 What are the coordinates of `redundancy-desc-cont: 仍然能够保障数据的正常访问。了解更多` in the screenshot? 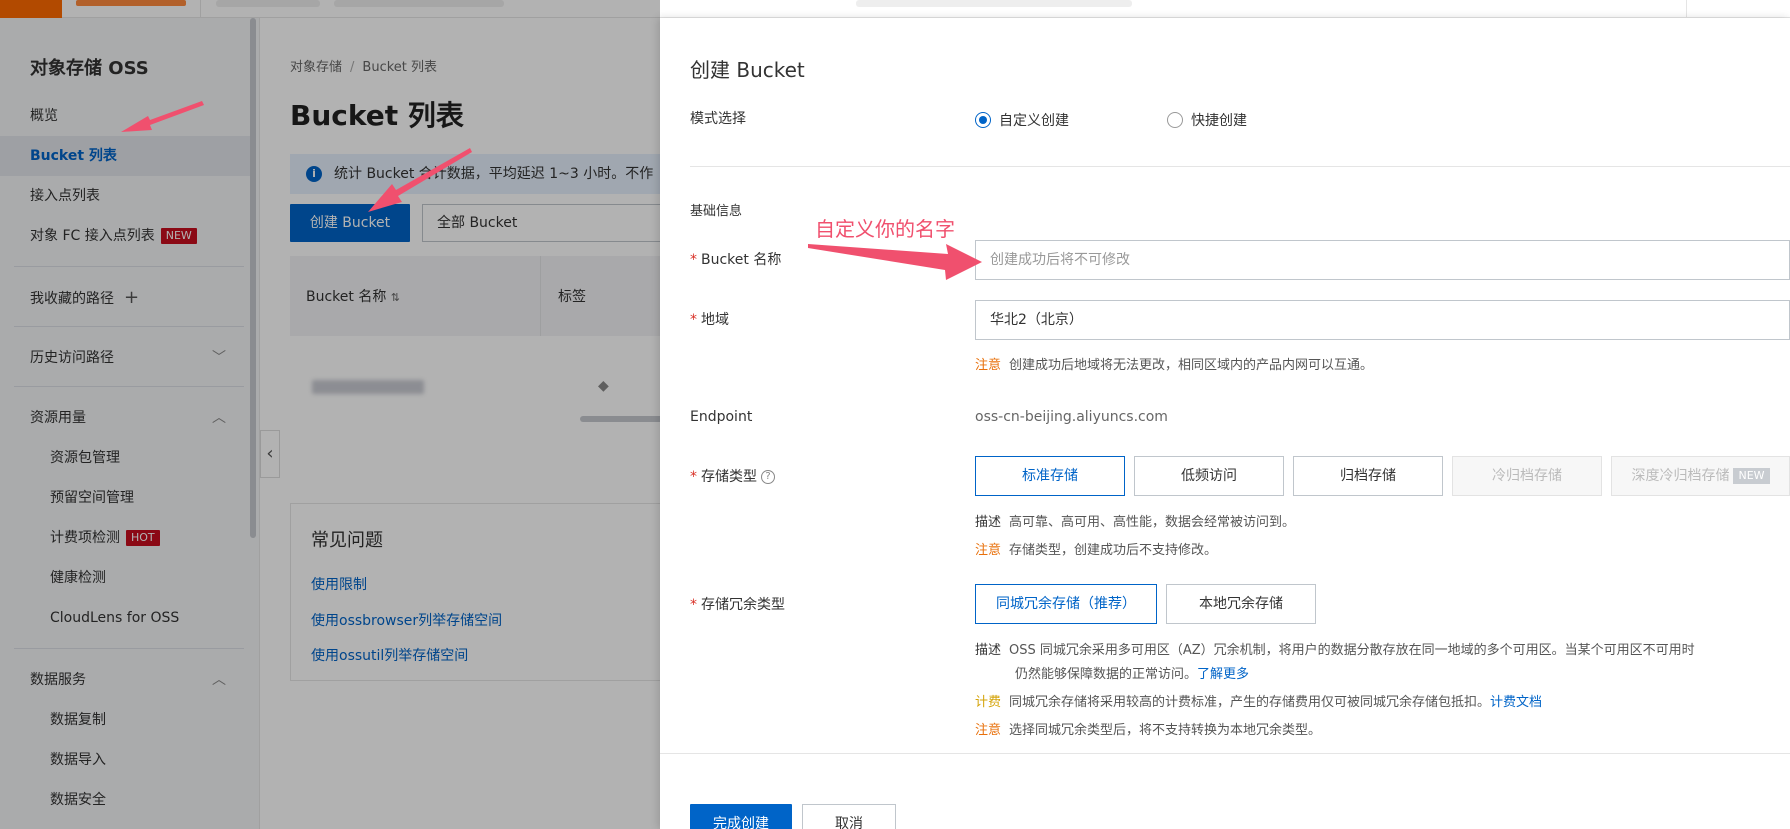 It's located at (1132, 674).